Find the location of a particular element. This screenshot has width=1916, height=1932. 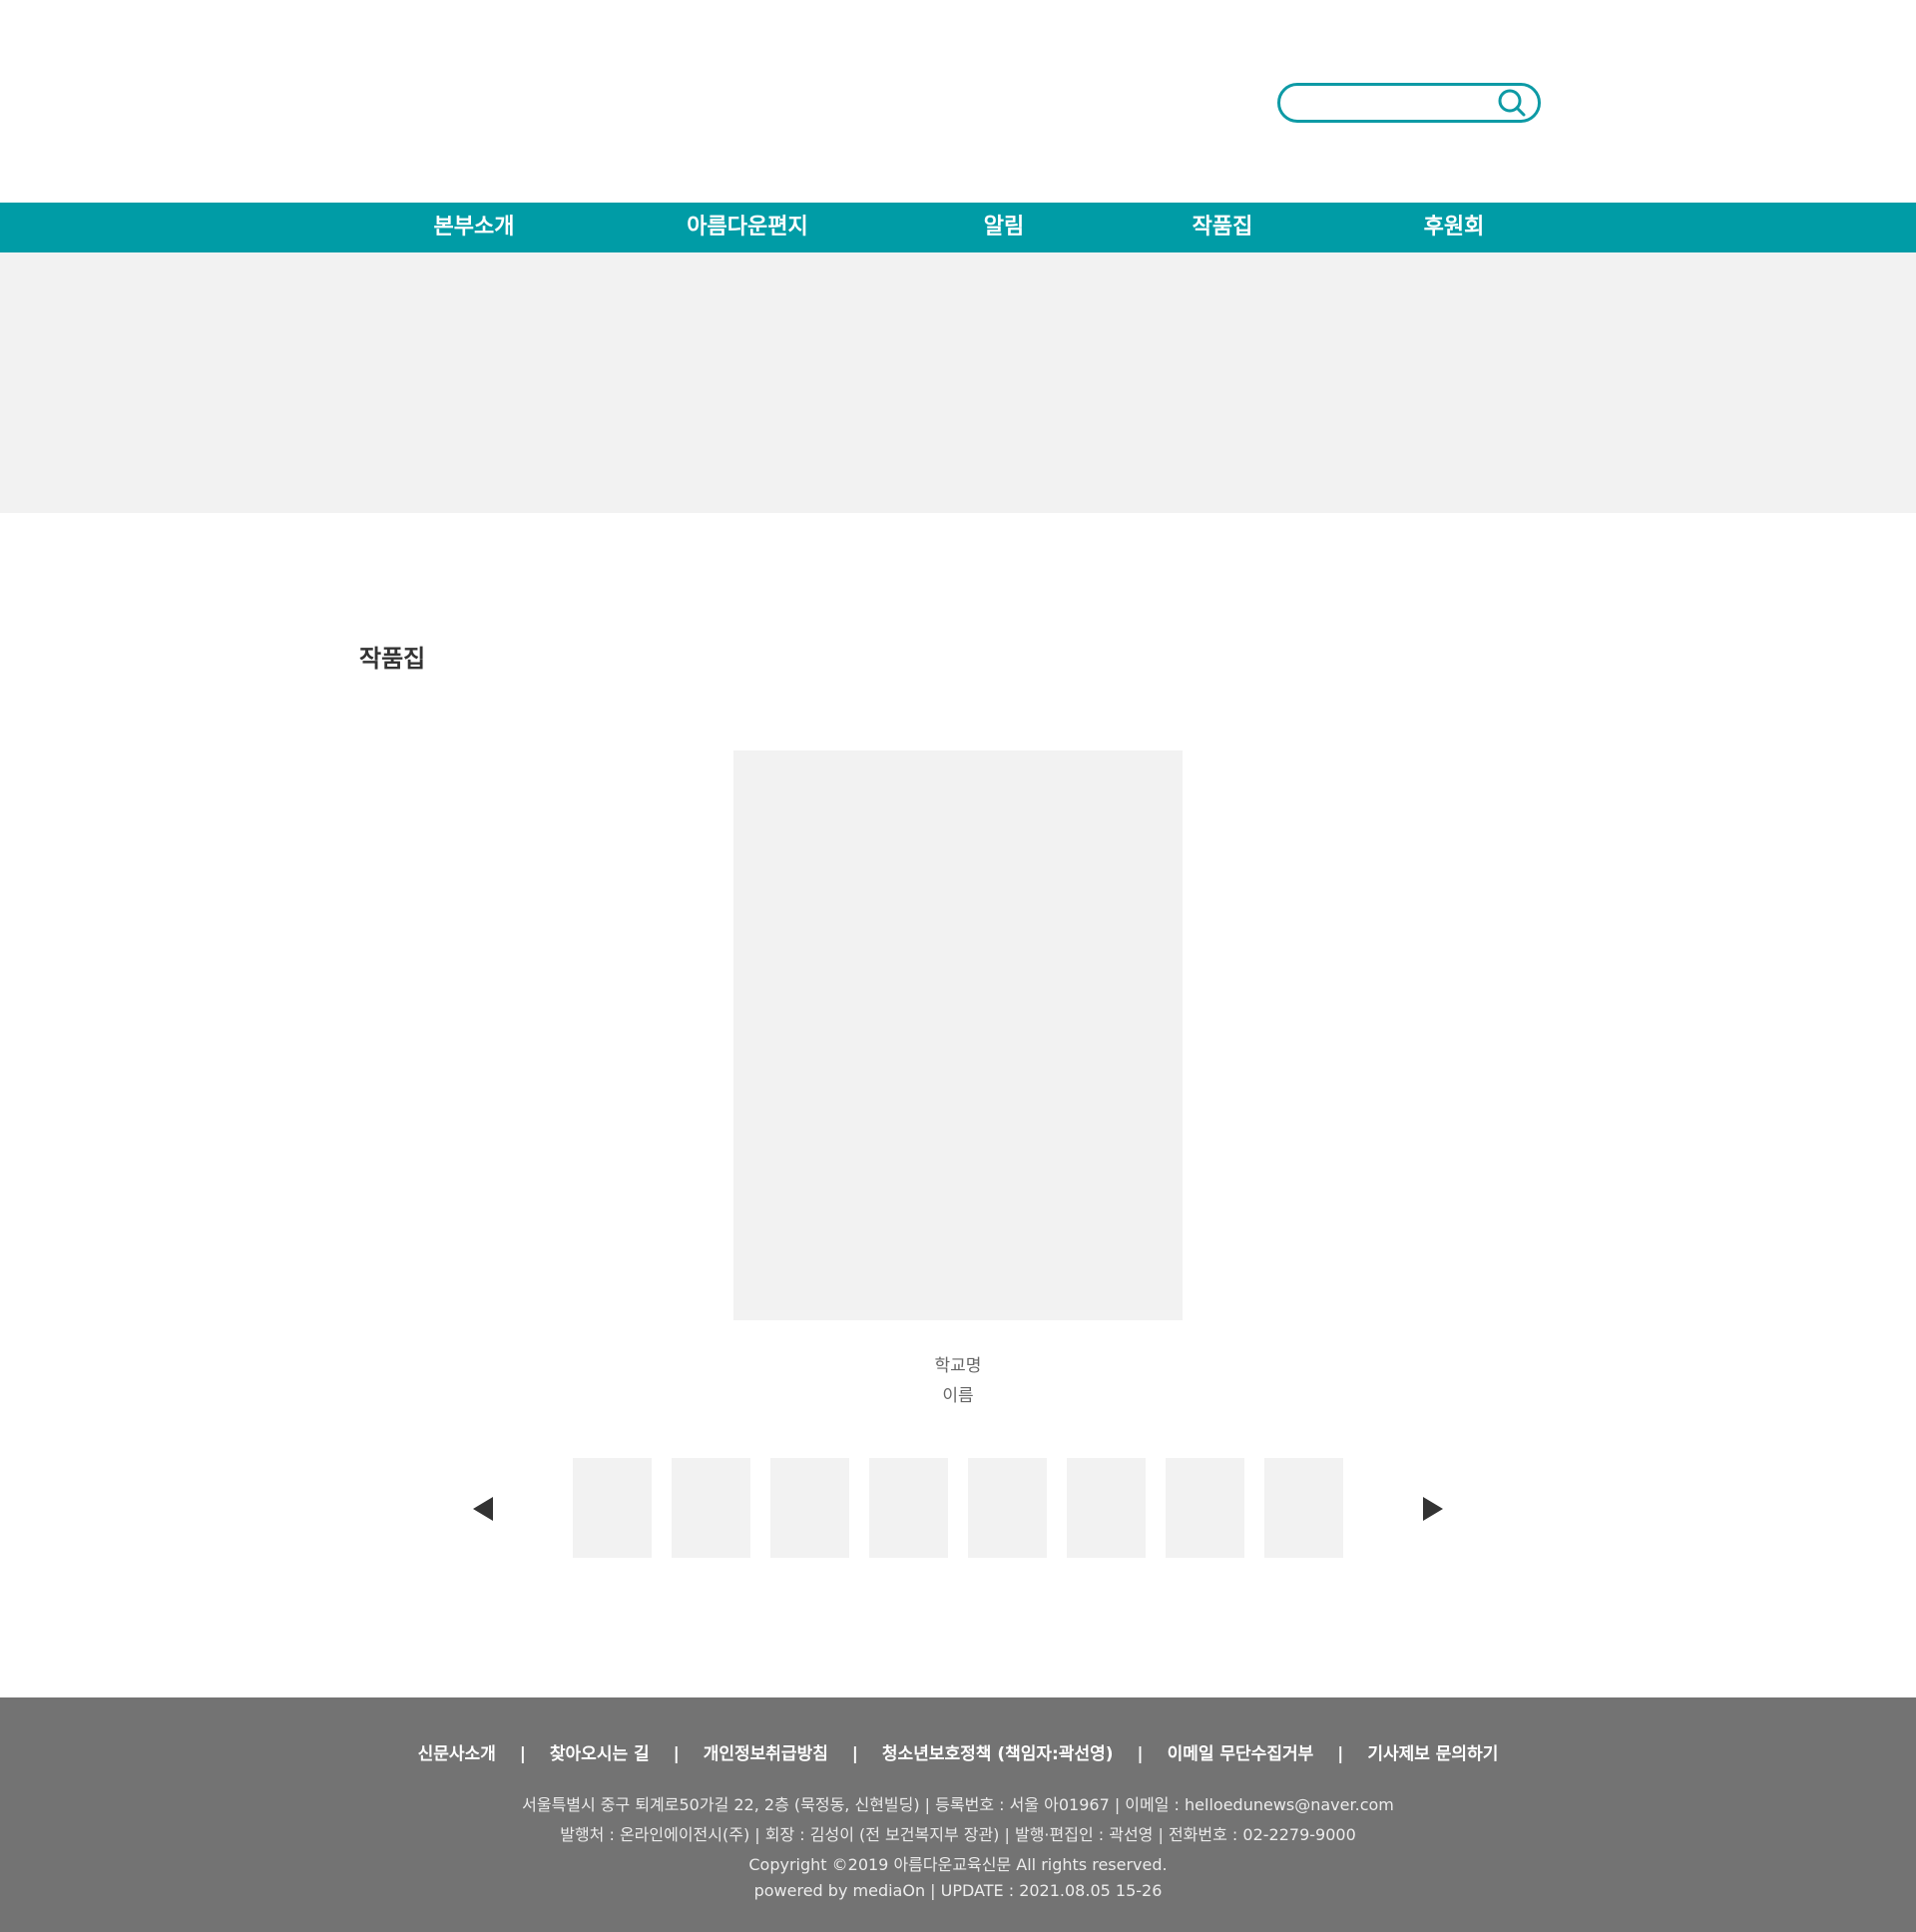

triangle-left-icon is located at coordinates (483, 1509).